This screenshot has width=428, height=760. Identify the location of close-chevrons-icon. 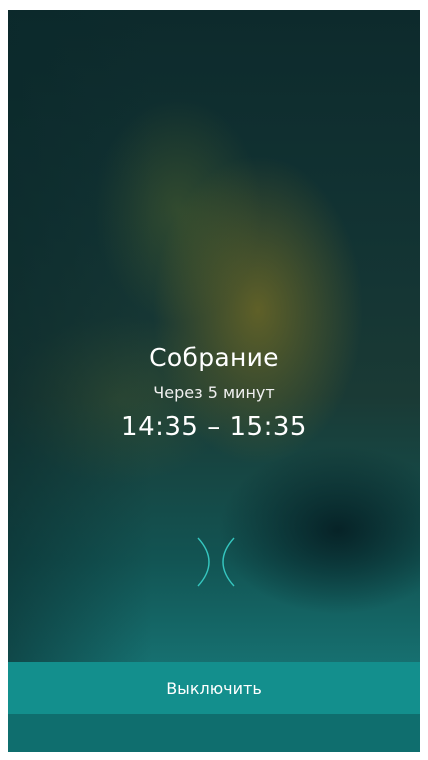
(216, 562).